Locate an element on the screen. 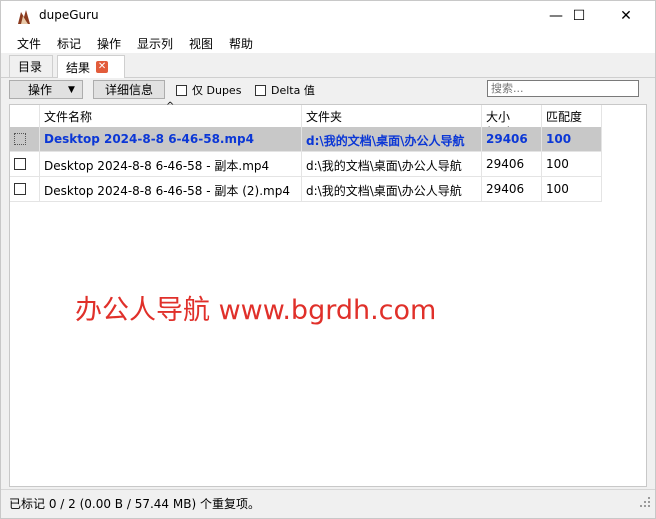 This screenshot has width=656, height=519. title-bar: dupeGuru — ☐ ✕ is located at coordinates (328, 16).